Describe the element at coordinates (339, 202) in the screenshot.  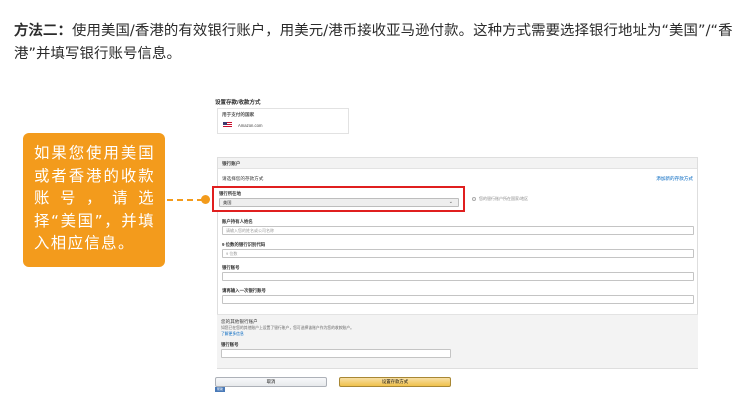
I see `bank-country-select: 美国 ⌄` at that location.